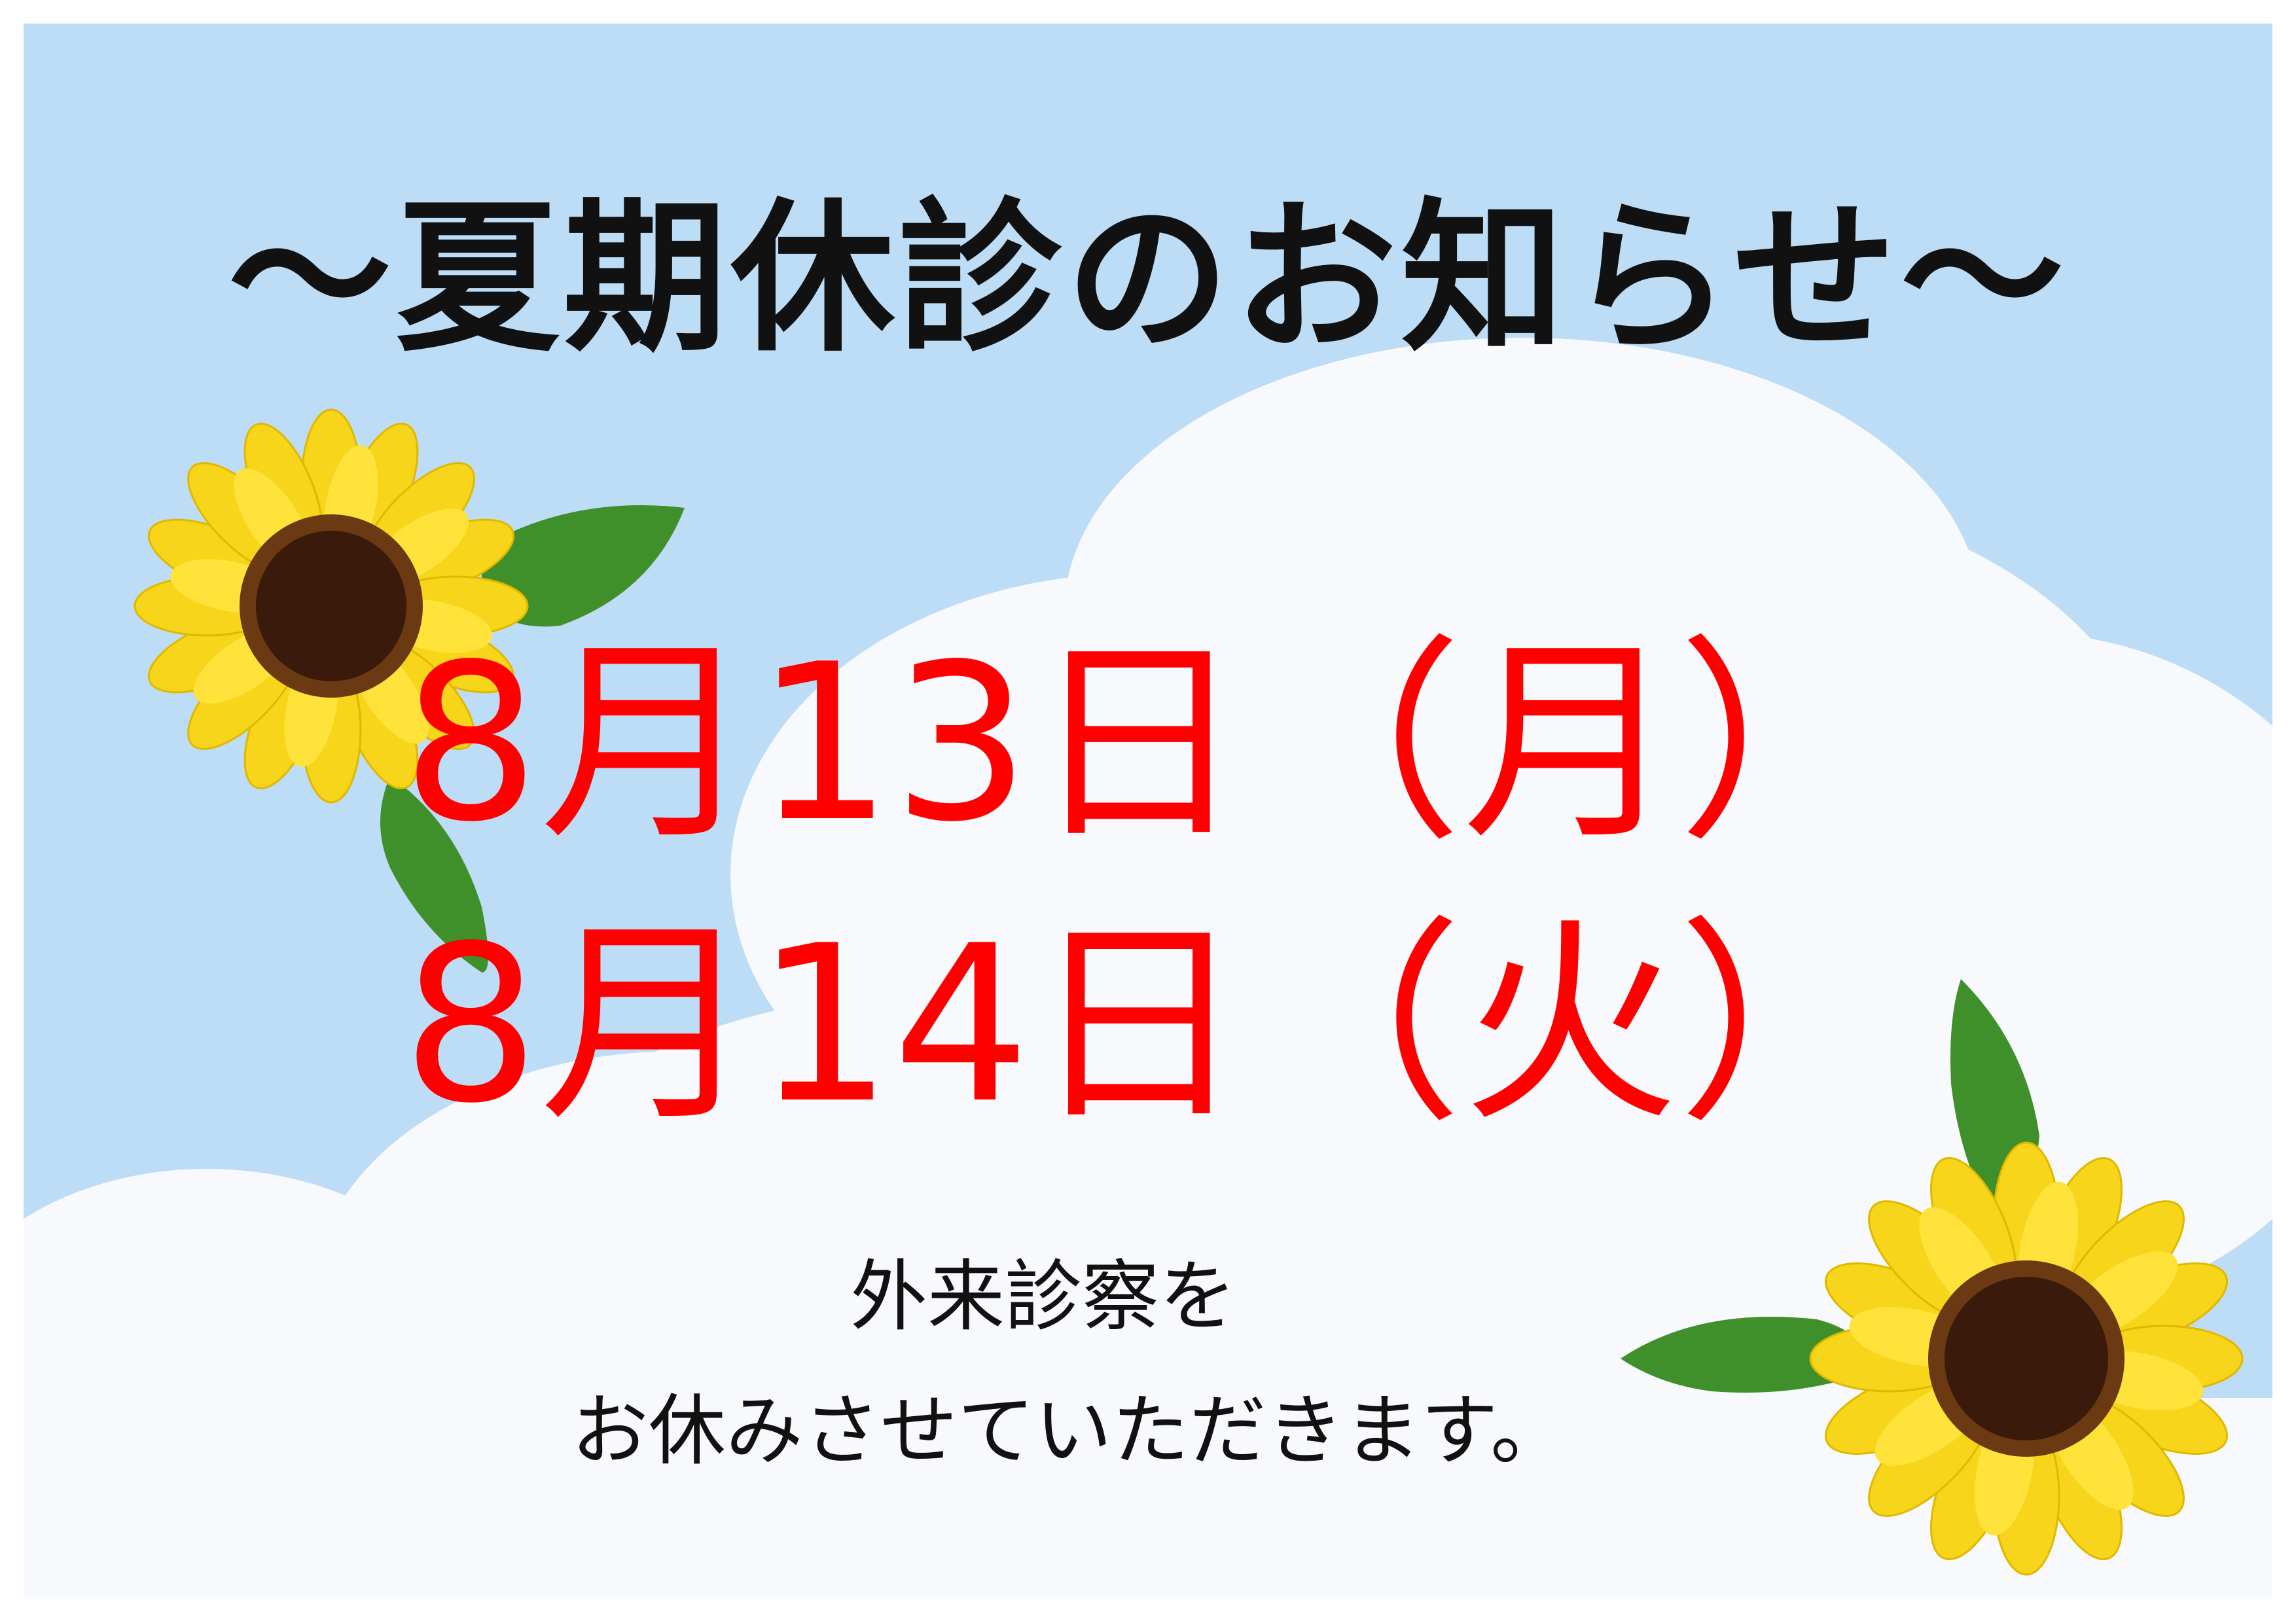 The width and height of the screenshot is (2296, 1623). What do you see at coordinates (1148, 278) in the screenshot?
I see `notice-title: ～夏期休診のお知らせ～` at bounding box center [1148, 278].